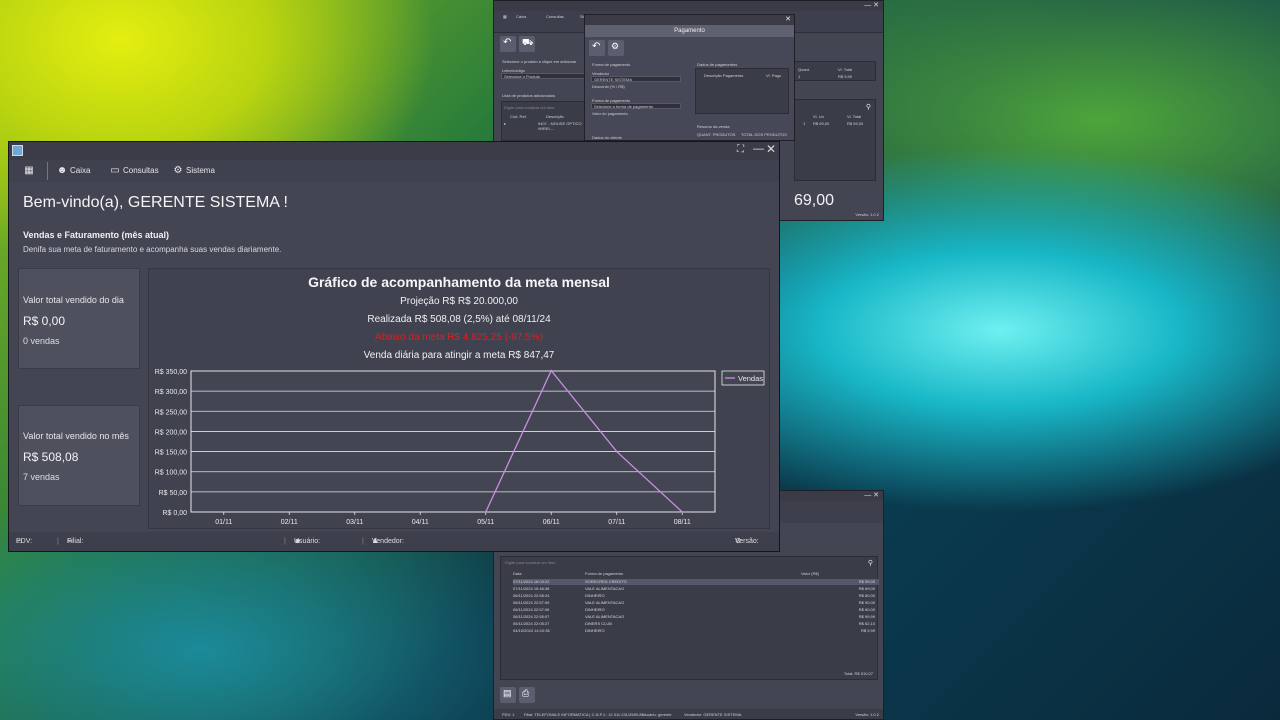  Describe the element at coordinates (47, 171) in the screenshot. I see `menu-divider` at that location.